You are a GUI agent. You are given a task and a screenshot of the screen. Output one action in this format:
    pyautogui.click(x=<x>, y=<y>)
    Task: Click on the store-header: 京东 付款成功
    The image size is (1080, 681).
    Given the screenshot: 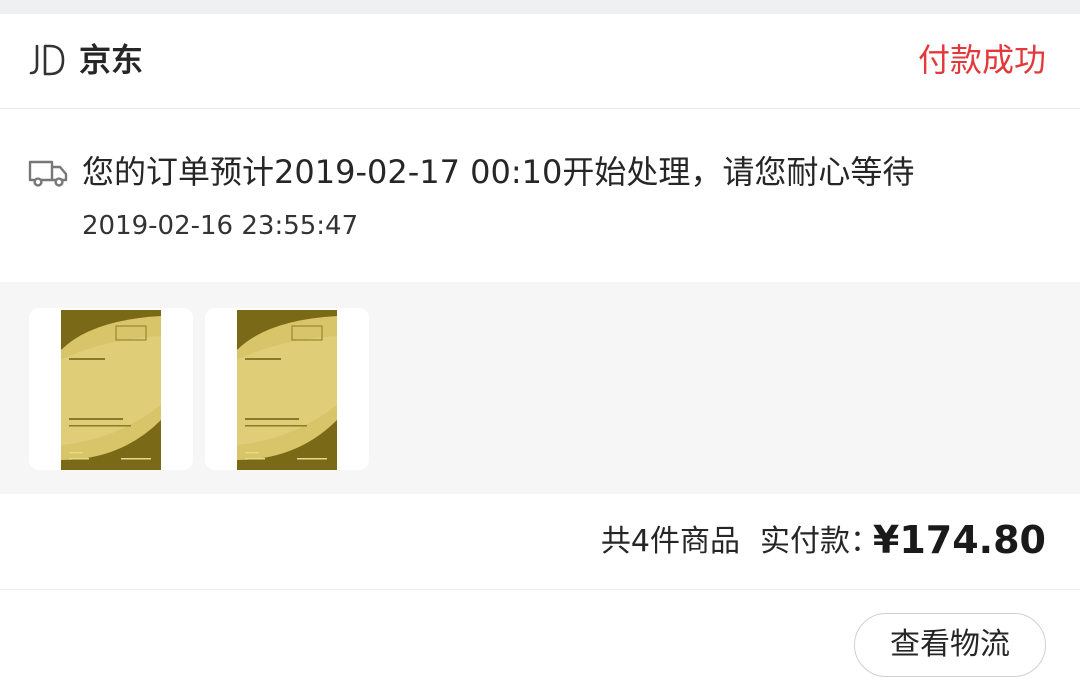 What is the action you would take?
    pyautogui.click(x=540, y=61)
    